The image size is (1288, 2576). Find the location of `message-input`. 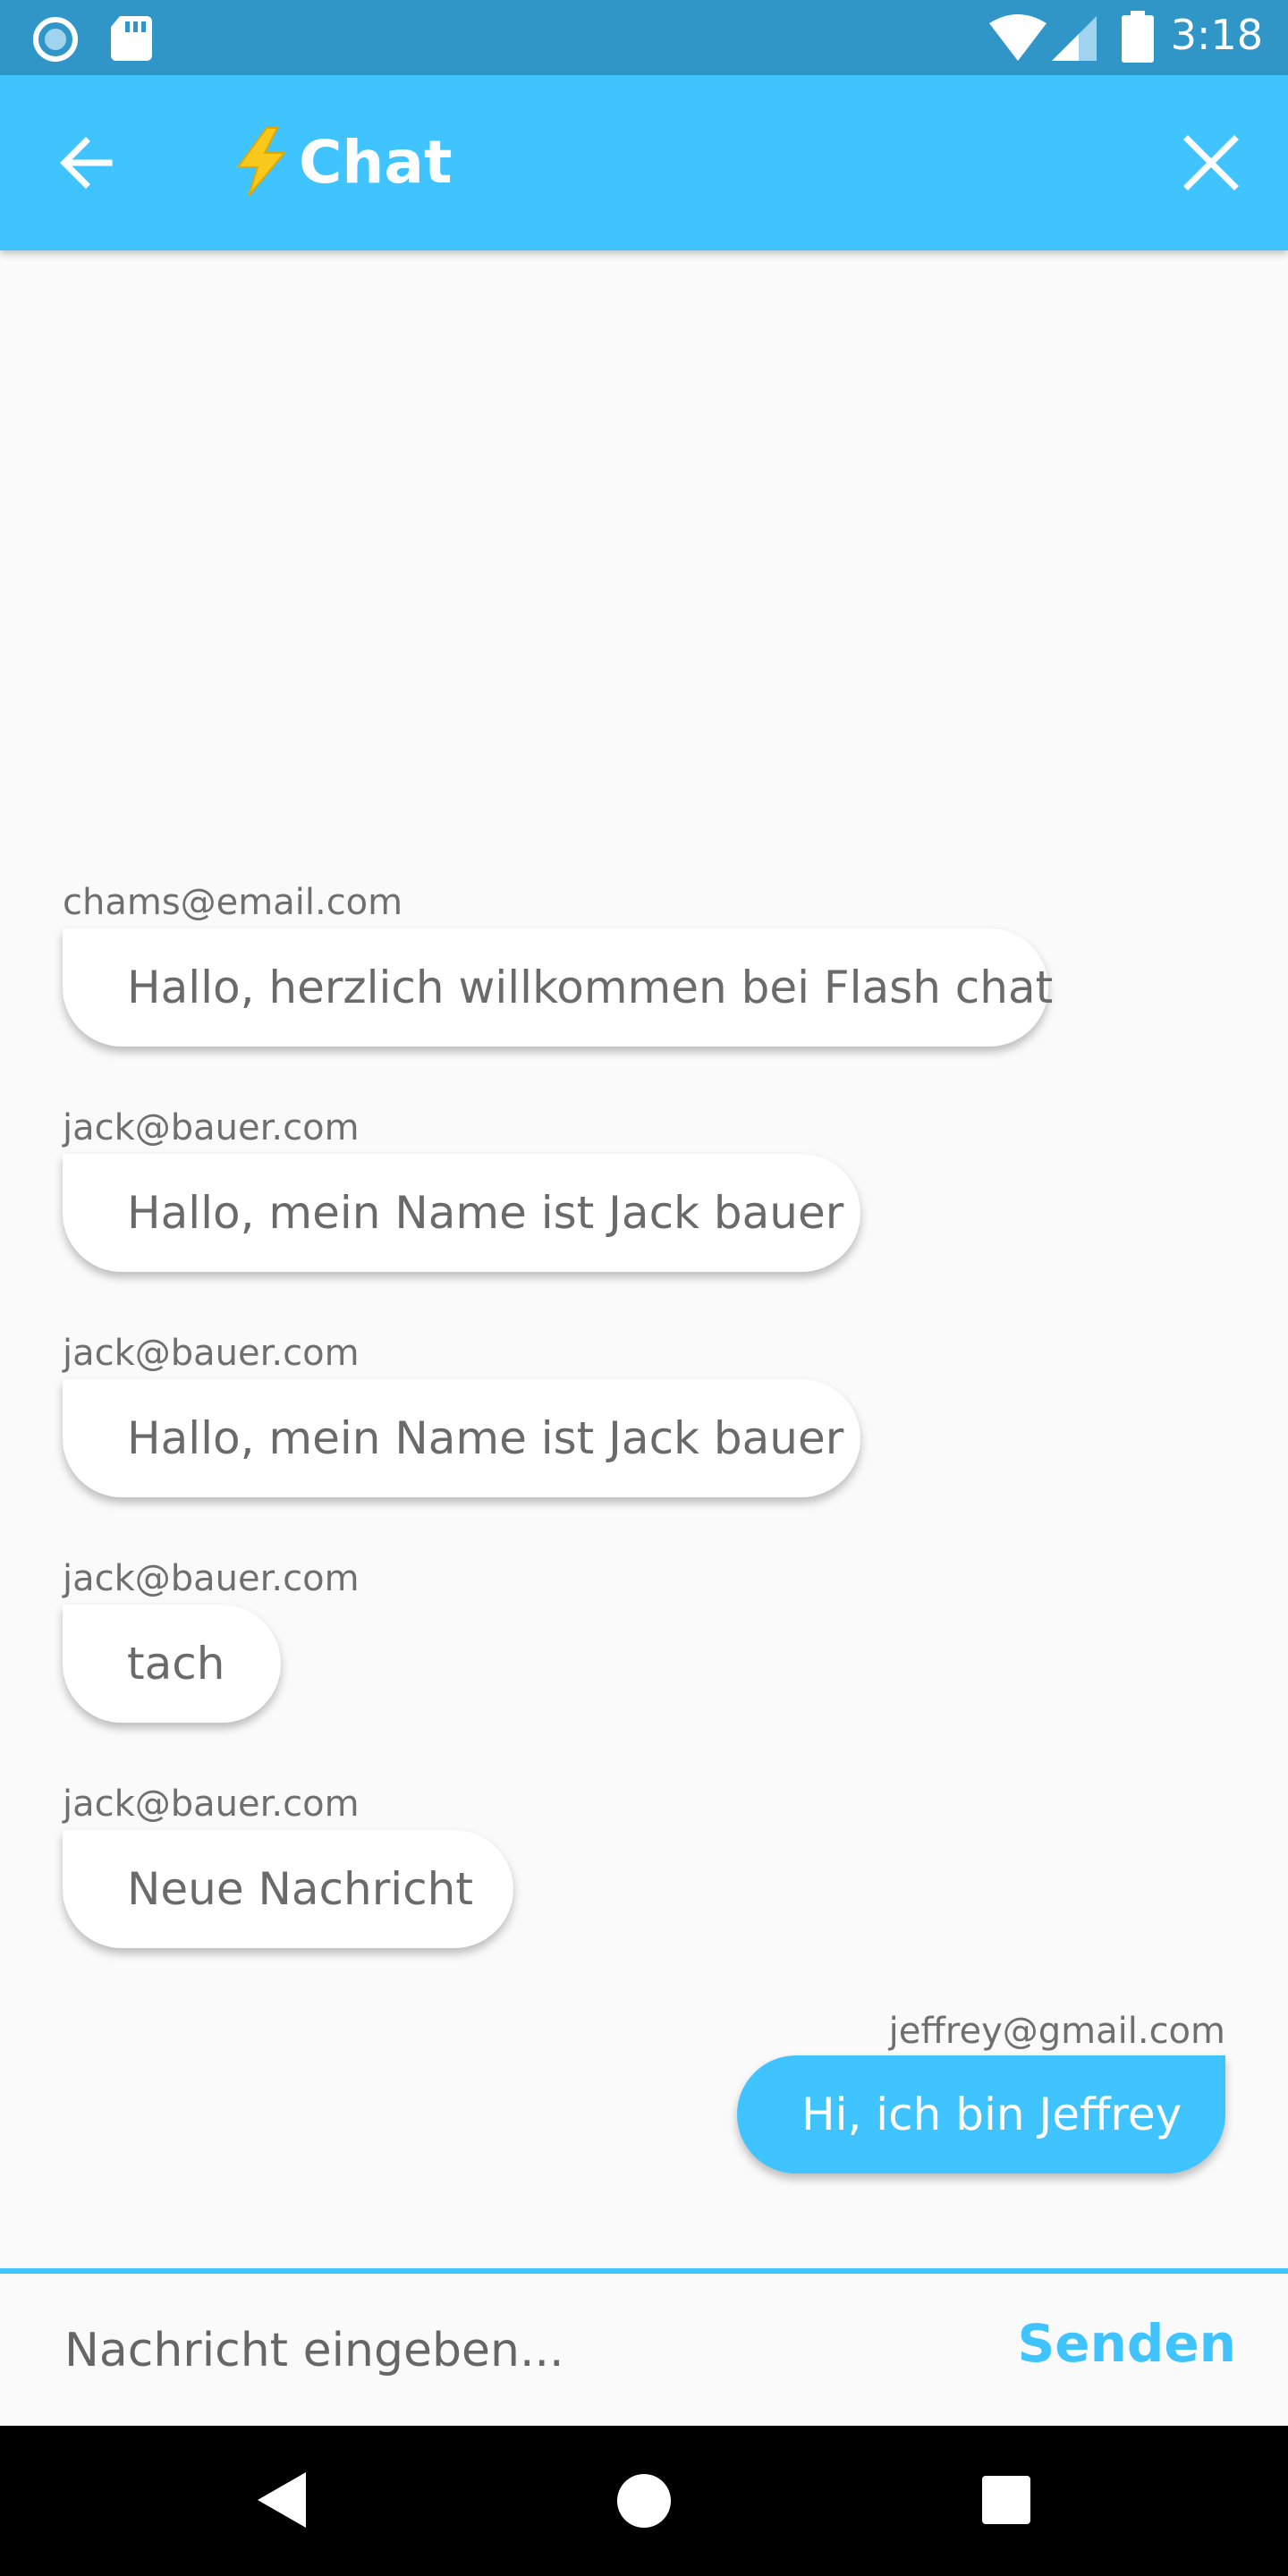

message-input is located at coordinates (525, 2350).